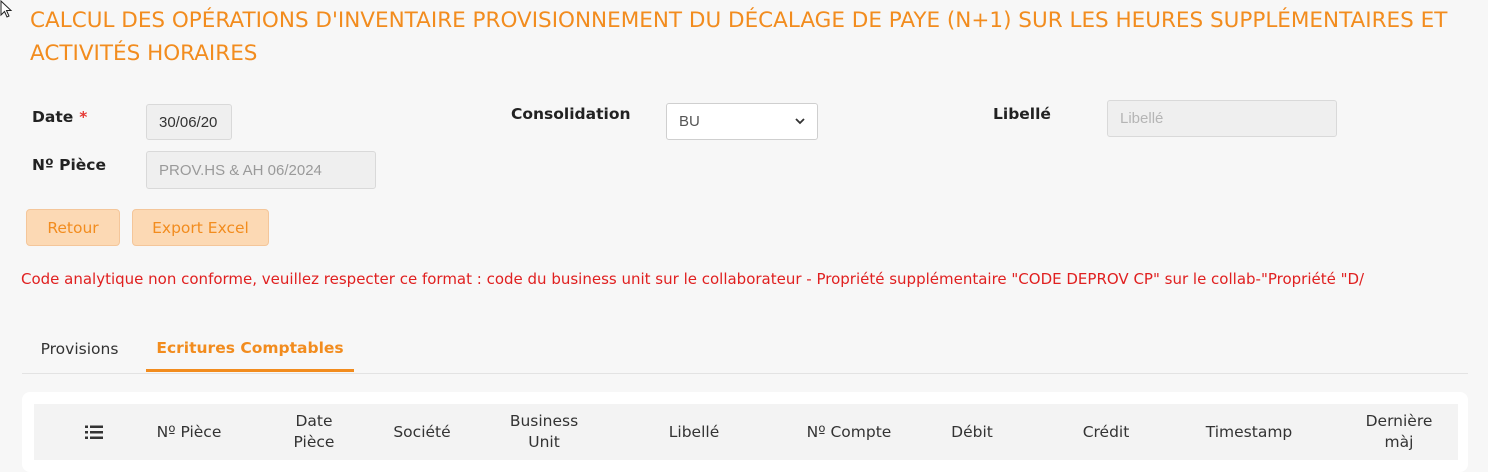 The height and width of the screenshot is (472, 1488). I want to click on column-header-derniere-maj: Dernière màj, so click(1399, 432).